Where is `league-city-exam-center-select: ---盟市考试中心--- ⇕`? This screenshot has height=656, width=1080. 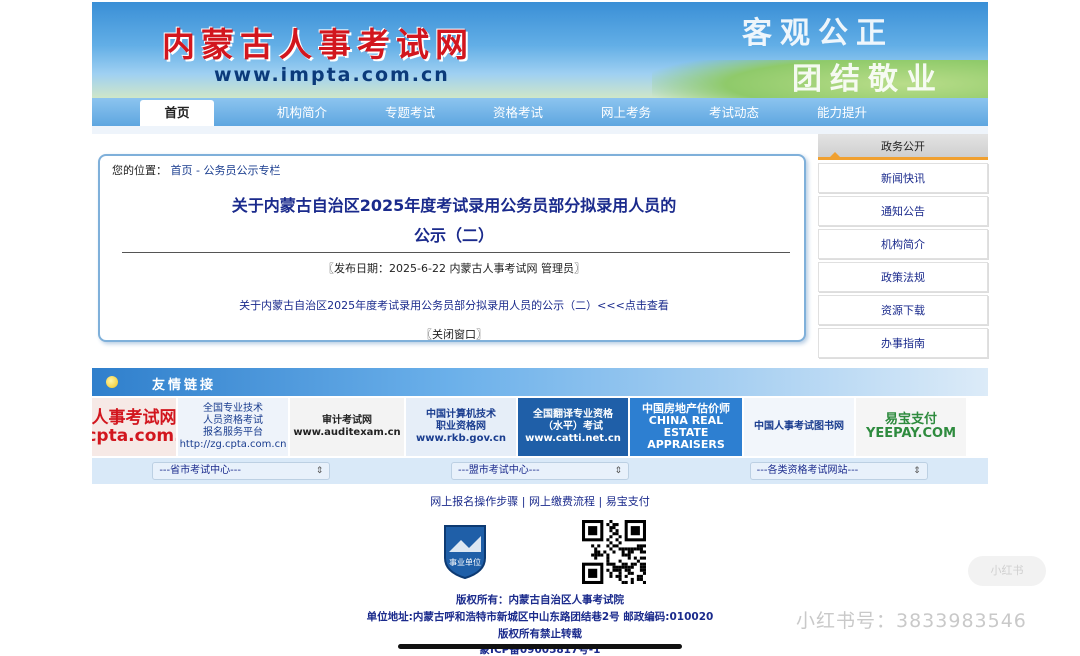
league-city-exam-center-select: ---盟市考试中心--- ⇕ is located at coordinates (539, 471).